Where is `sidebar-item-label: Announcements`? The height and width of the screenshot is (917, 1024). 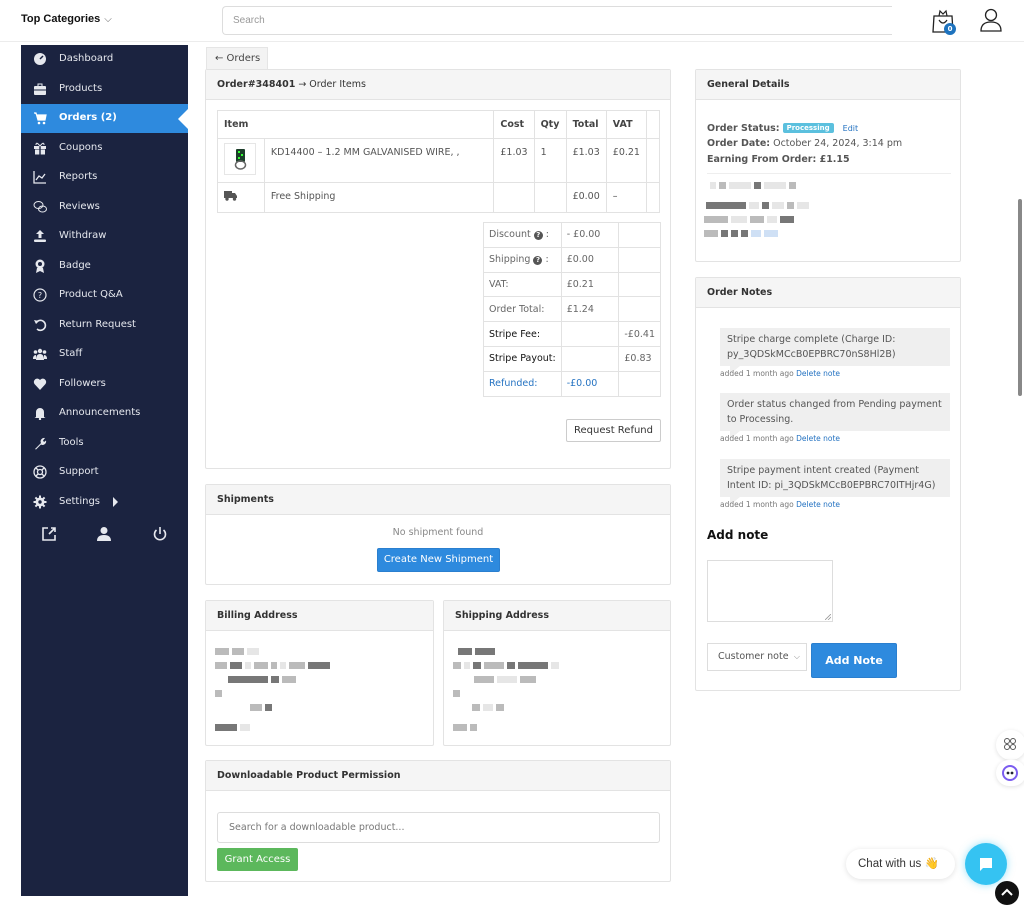
sidebar-item-label: Announcements is located at coordinates (100, 412).